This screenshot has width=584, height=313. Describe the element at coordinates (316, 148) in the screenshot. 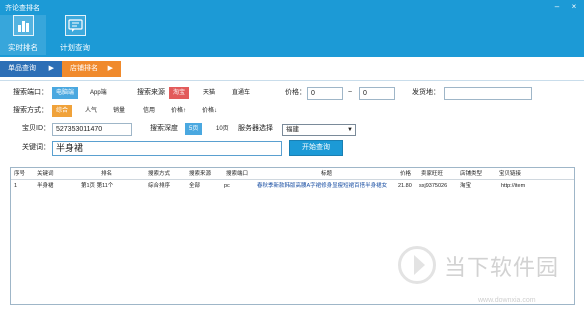

I see `start-query-button: 开始查询` at that location.